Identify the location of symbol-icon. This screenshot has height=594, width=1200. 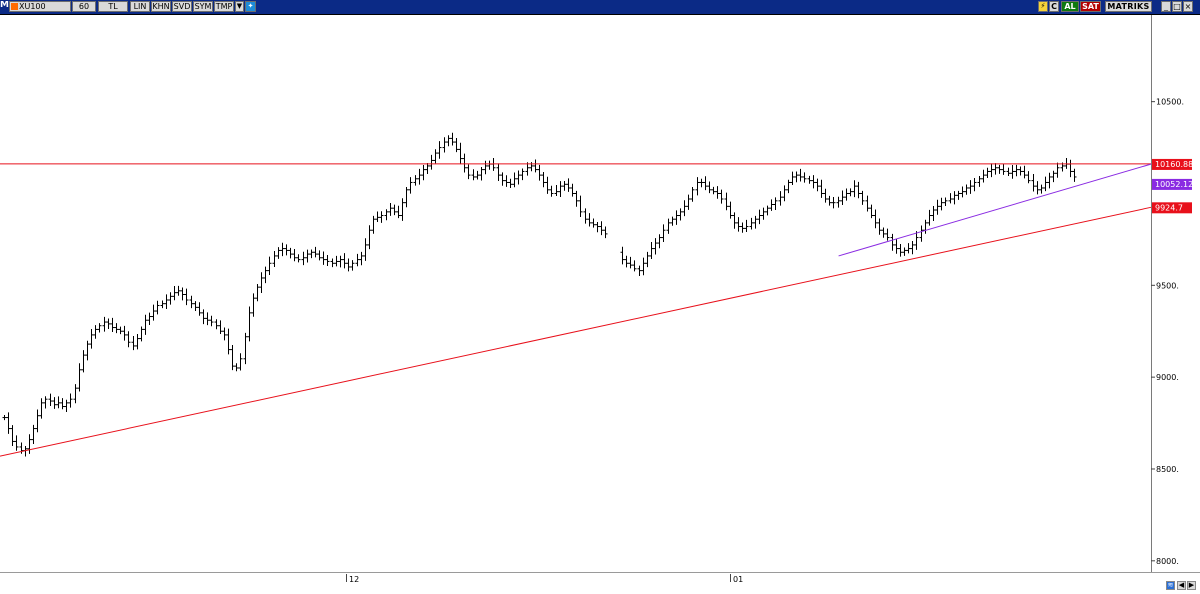
(14, 6).